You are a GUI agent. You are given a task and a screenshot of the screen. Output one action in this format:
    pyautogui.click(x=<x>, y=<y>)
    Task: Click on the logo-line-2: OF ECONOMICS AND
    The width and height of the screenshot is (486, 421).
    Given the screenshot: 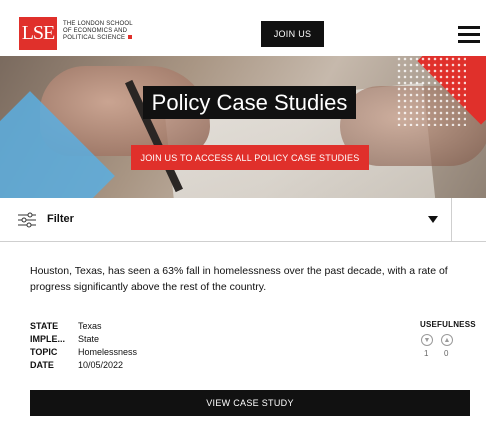 What is the action you would take?
    pyautogui.click(x=95, y=31)
    